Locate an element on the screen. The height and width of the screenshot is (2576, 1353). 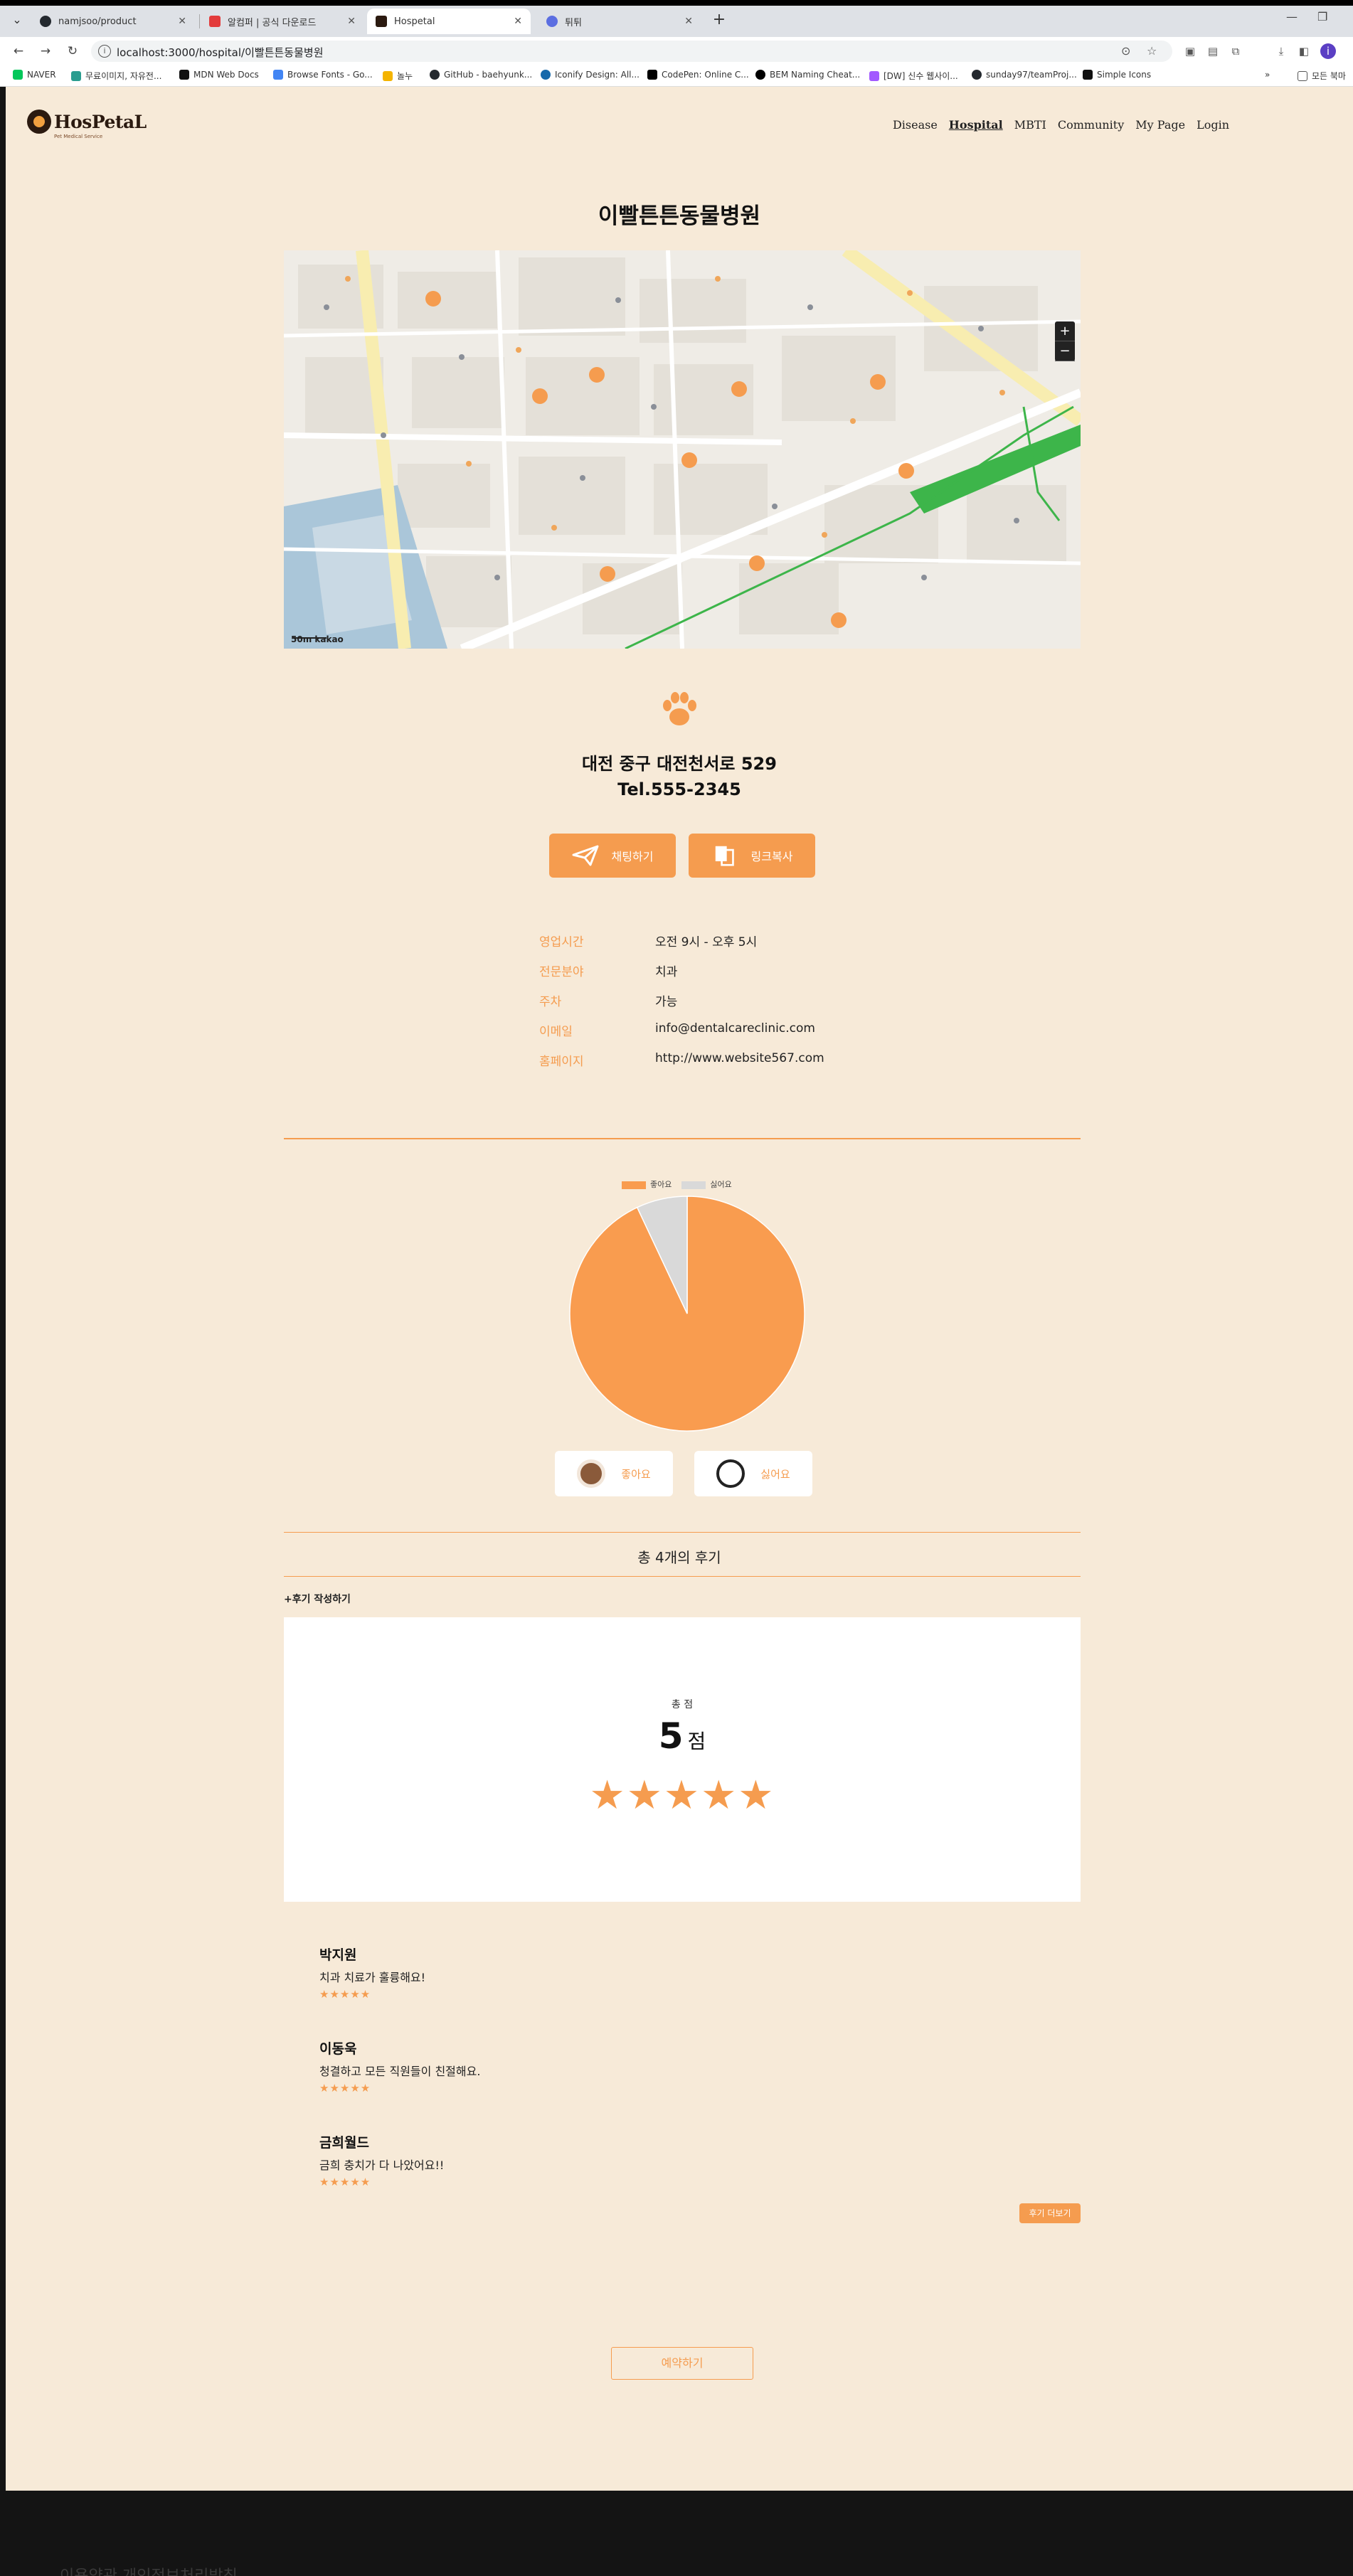
extension-icon: ▤ is located at coordinates (1213, 51).